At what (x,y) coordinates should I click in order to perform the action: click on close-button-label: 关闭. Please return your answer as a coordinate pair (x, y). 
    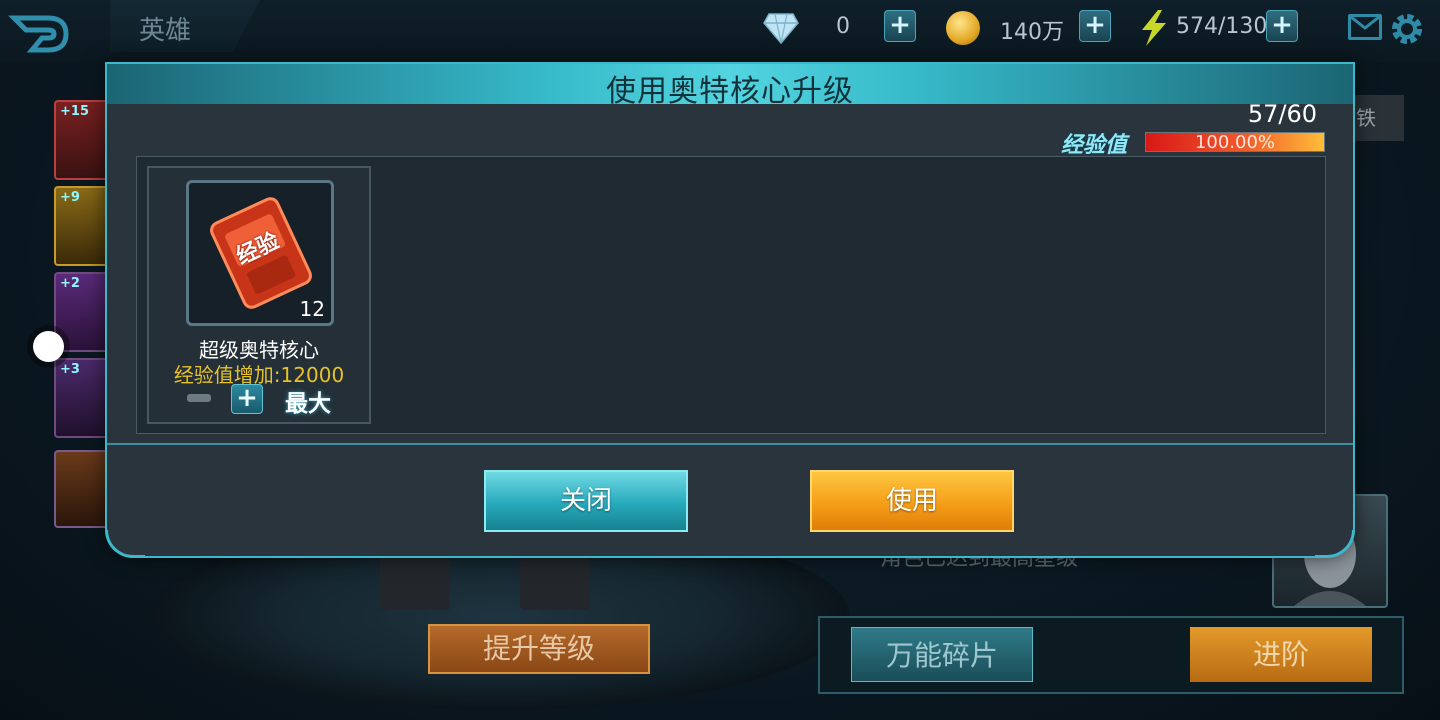
    Looking at the image, I should click on (585, 501).